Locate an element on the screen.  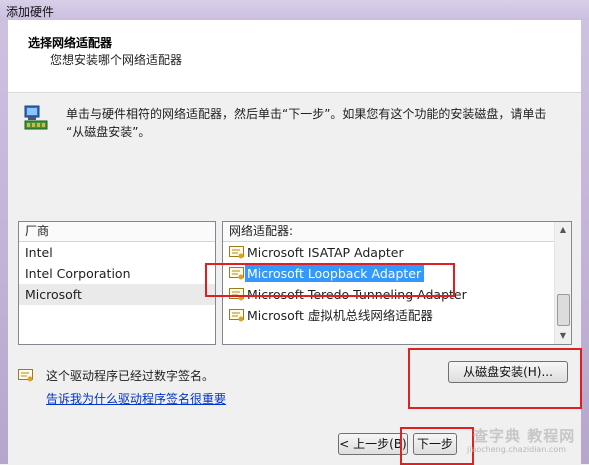
scroll-down-arrow-icon: ▼ is located at coordinates (563, 336).